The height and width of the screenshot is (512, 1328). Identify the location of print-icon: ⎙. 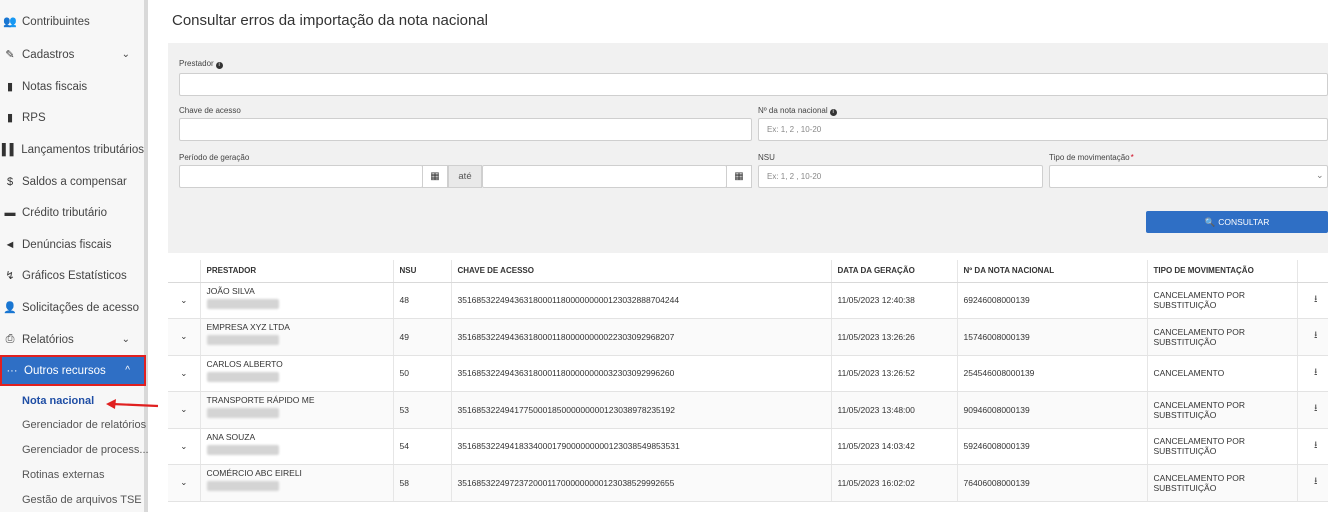
(10, 339).